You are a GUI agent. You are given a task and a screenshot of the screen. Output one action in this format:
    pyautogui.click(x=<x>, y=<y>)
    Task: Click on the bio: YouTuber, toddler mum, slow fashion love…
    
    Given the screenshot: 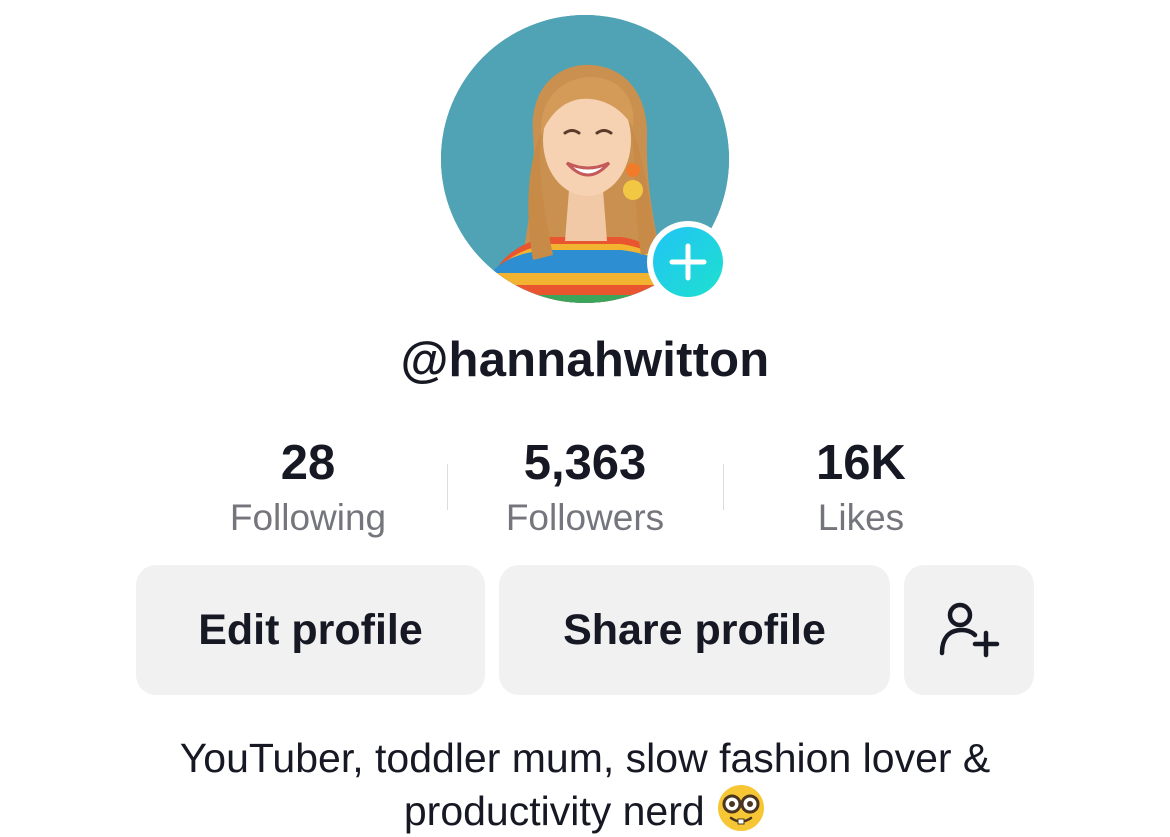 What is the action you would take?
    pyautogui.click(x=585, y=784)
    